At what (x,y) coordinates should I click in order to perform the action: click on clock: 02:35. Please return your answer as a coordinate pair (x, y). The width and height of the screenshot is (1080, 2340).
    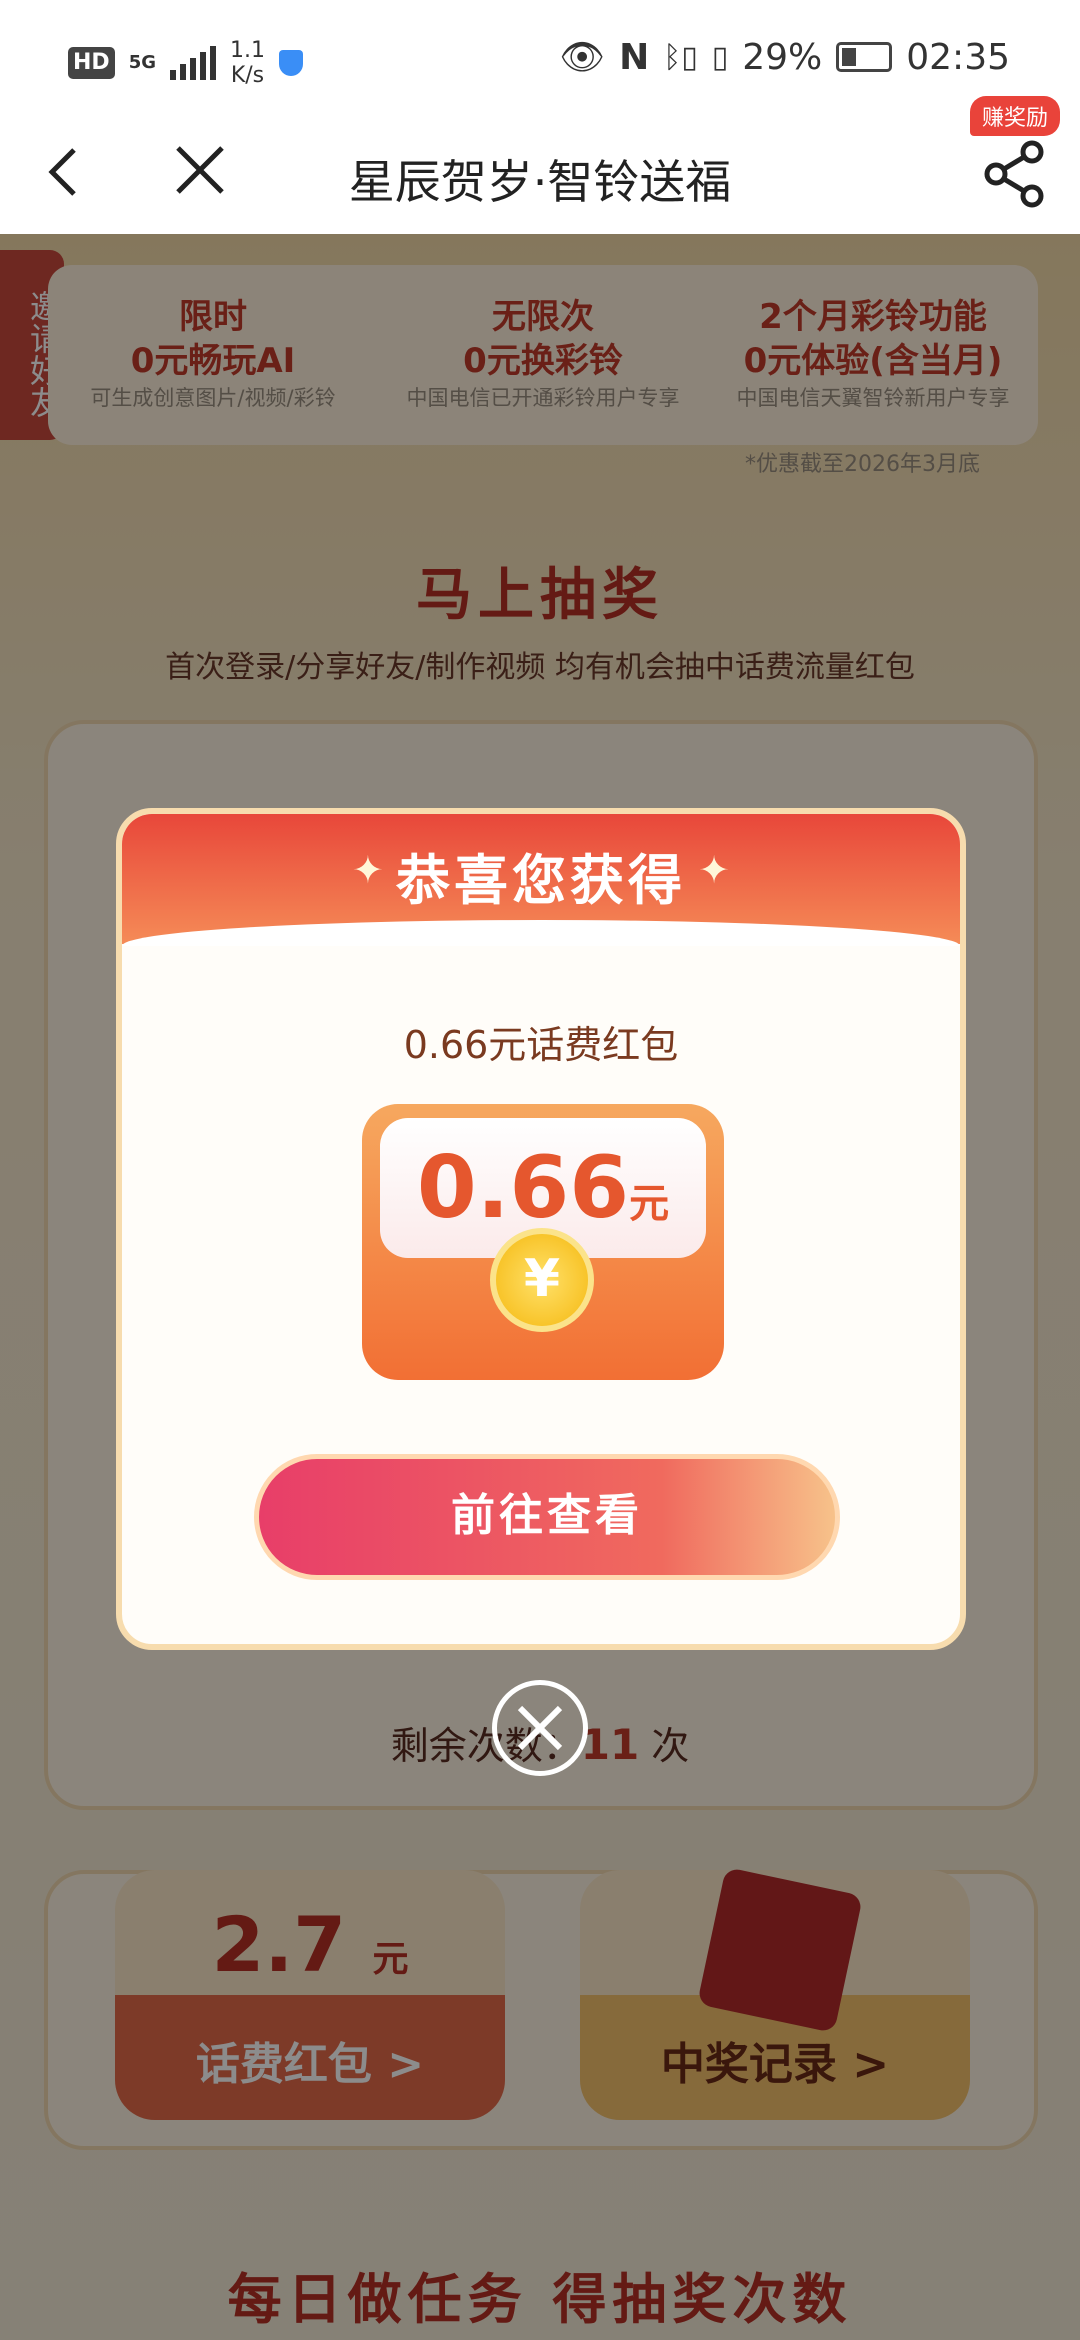
    Looking at the image, I should click on (958, 57).